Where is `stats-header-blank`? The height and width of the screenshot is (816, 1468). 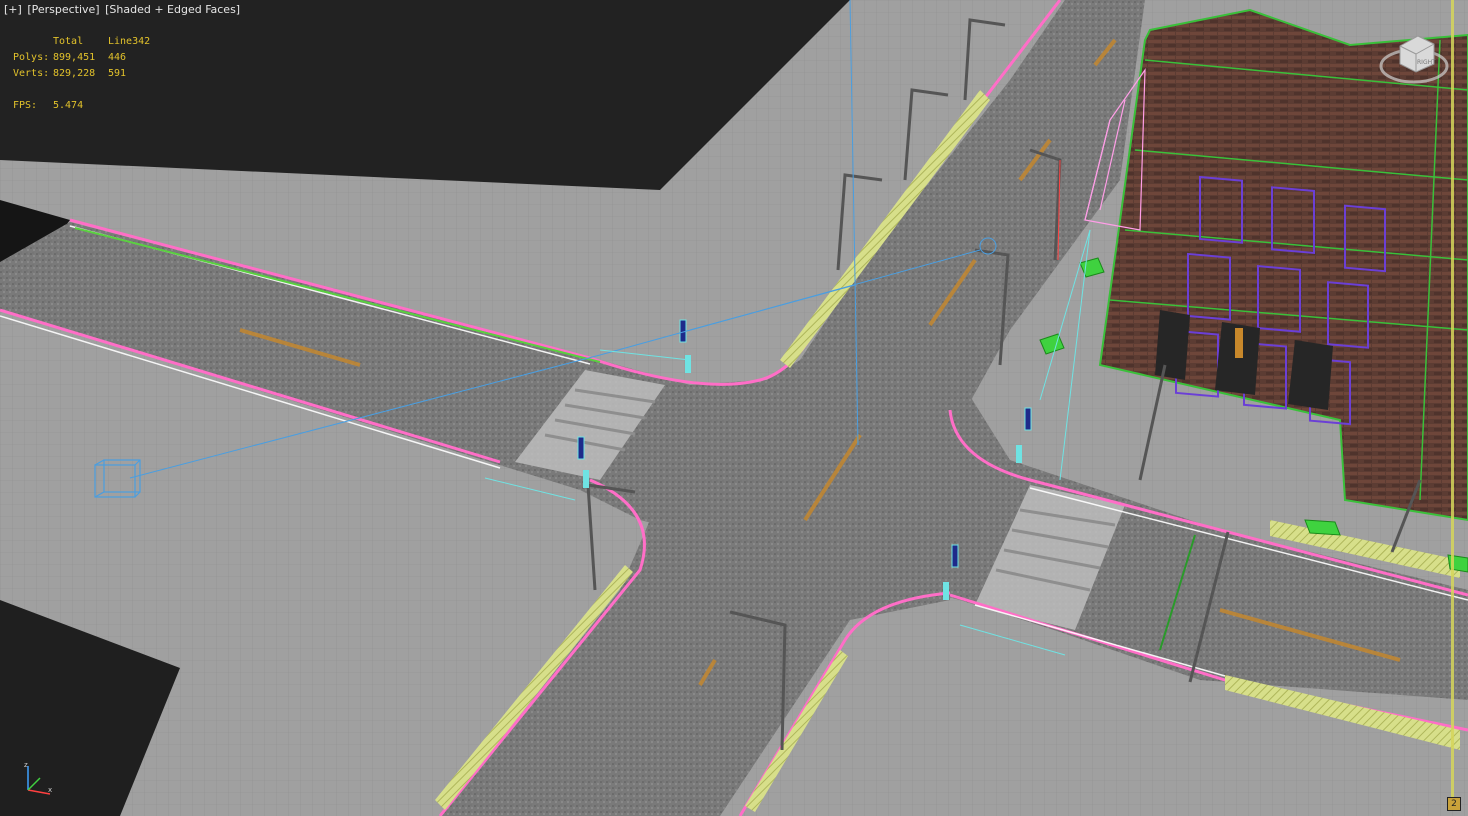 stats-header-blank is located at coordinates (33, 42).